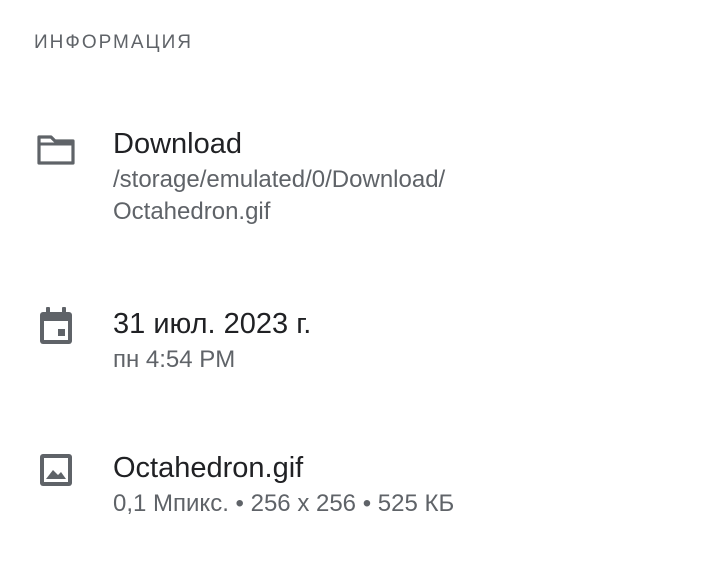 The height and width of the screenshot is (578, 720). I want to click on image-icon, so click(56, 470).